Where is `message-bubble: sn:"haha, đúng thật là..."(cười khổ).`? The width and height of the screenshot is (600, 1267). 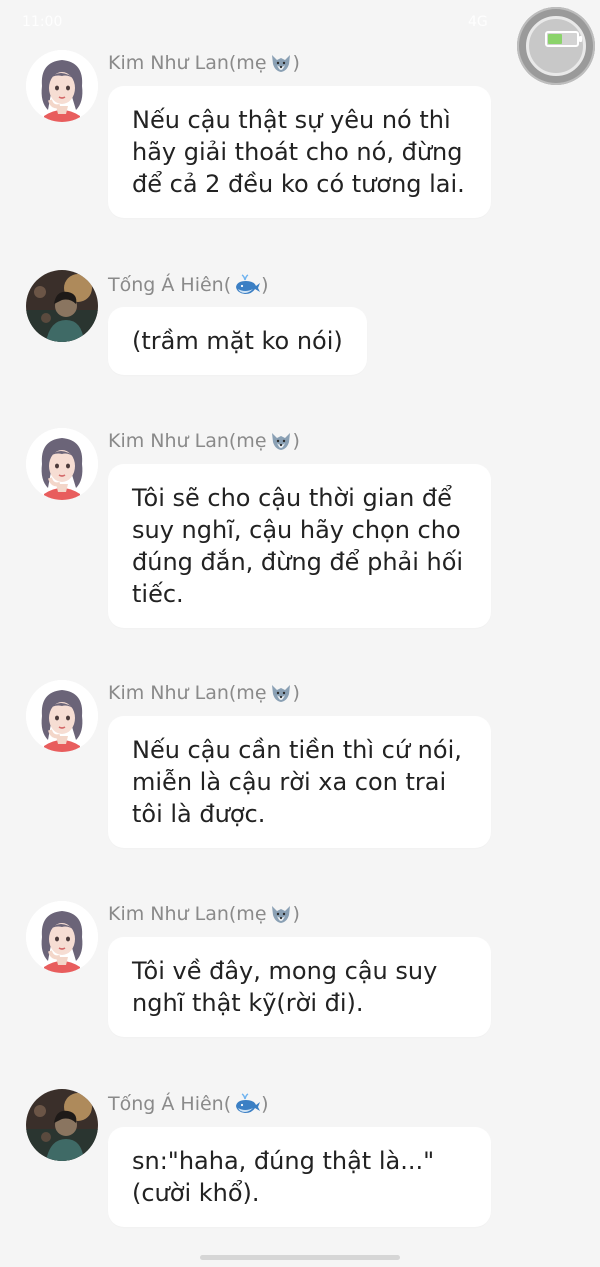
message-bubble: sn:"haha, đúng thật là..."(cười khổ). is located at coordinates (299, 1177).